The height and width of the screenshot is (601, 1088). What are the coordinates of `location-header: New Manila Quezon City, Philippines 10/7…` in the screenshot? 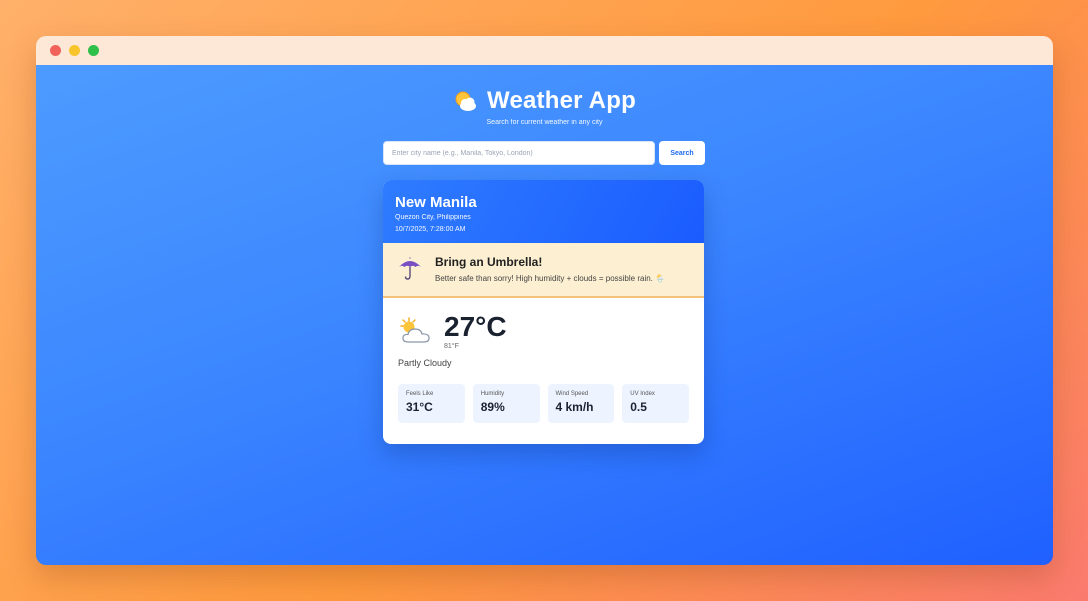 It's located at (543, 211).